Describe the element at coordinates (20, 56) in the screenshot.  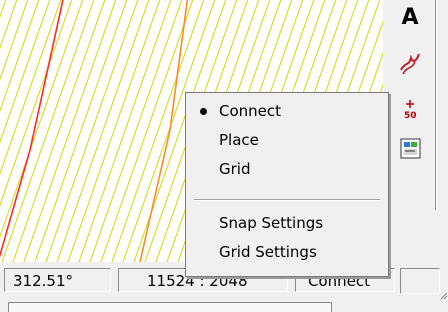
I see `hatch-line` at that location.